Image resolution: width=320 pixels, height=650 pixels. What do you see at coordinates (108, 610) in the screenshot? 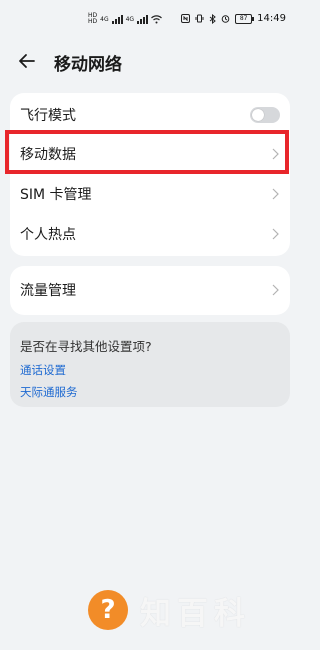
I see `question-mark-icon: ?` at bounding box center [108, 610].